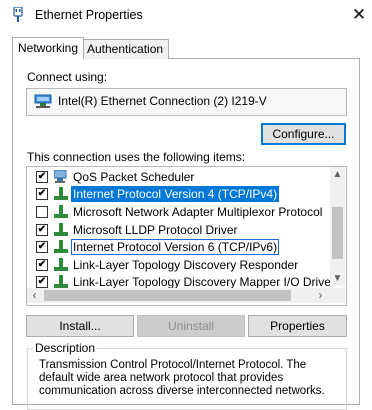 This screenshot has height=410, width=372. Describe the element at coordinates (162, 101) in the screenshot. I see `adapter-name: Intel(R) Ethernet Connection (2) I219-V` at that location.